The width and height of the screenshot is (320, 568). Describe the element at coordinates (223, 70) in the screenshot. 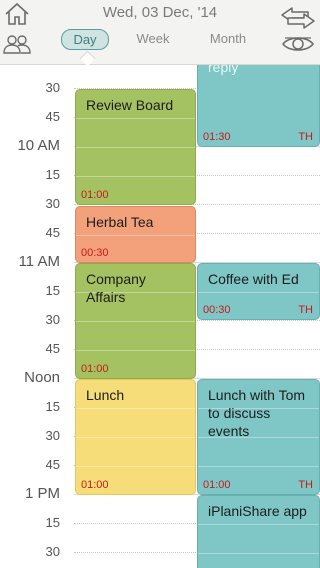

I see `event-title: reply` at that location.